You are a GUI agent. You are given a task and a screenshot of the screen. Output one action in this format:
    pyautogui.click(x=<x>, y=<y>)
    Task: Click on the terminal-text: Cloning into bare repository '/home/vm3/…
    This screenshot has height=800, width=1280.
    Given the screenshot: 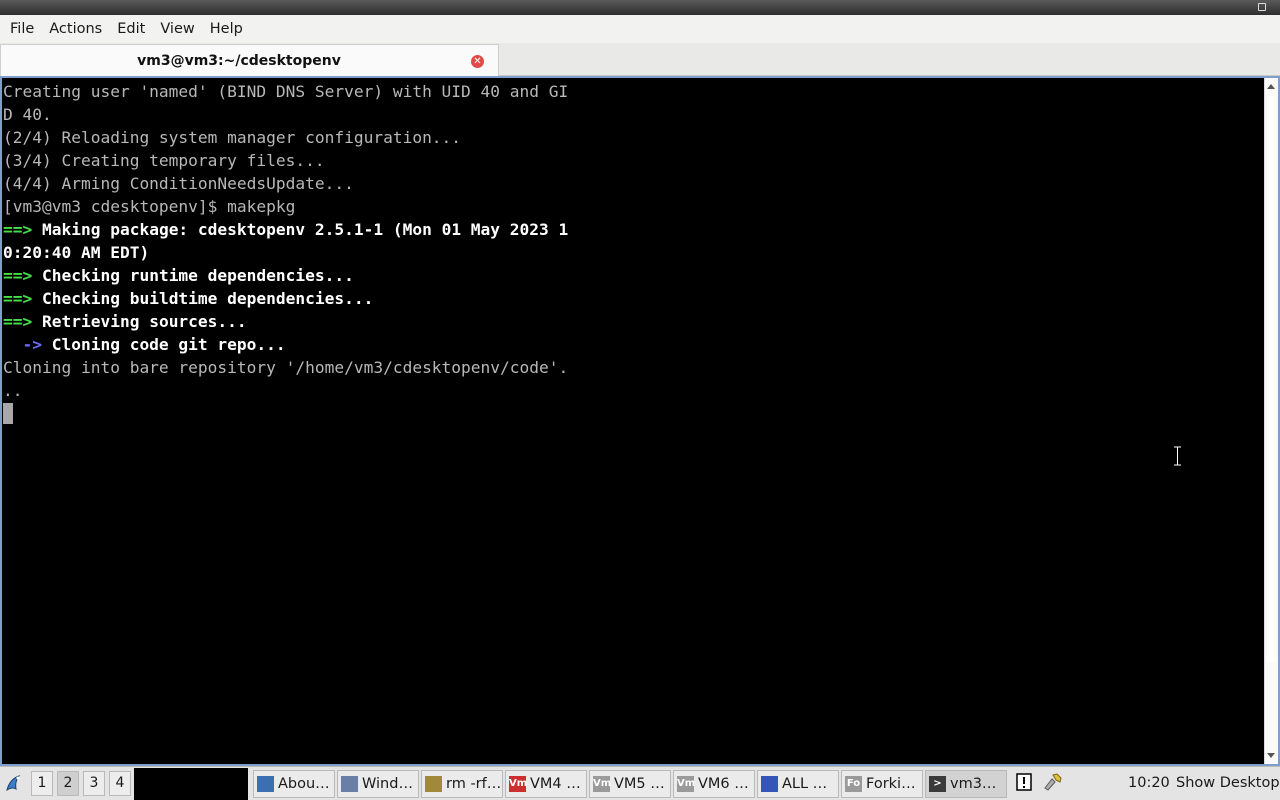 What is the action you would take?
    pyautogui.click(x=286, y=367)
    